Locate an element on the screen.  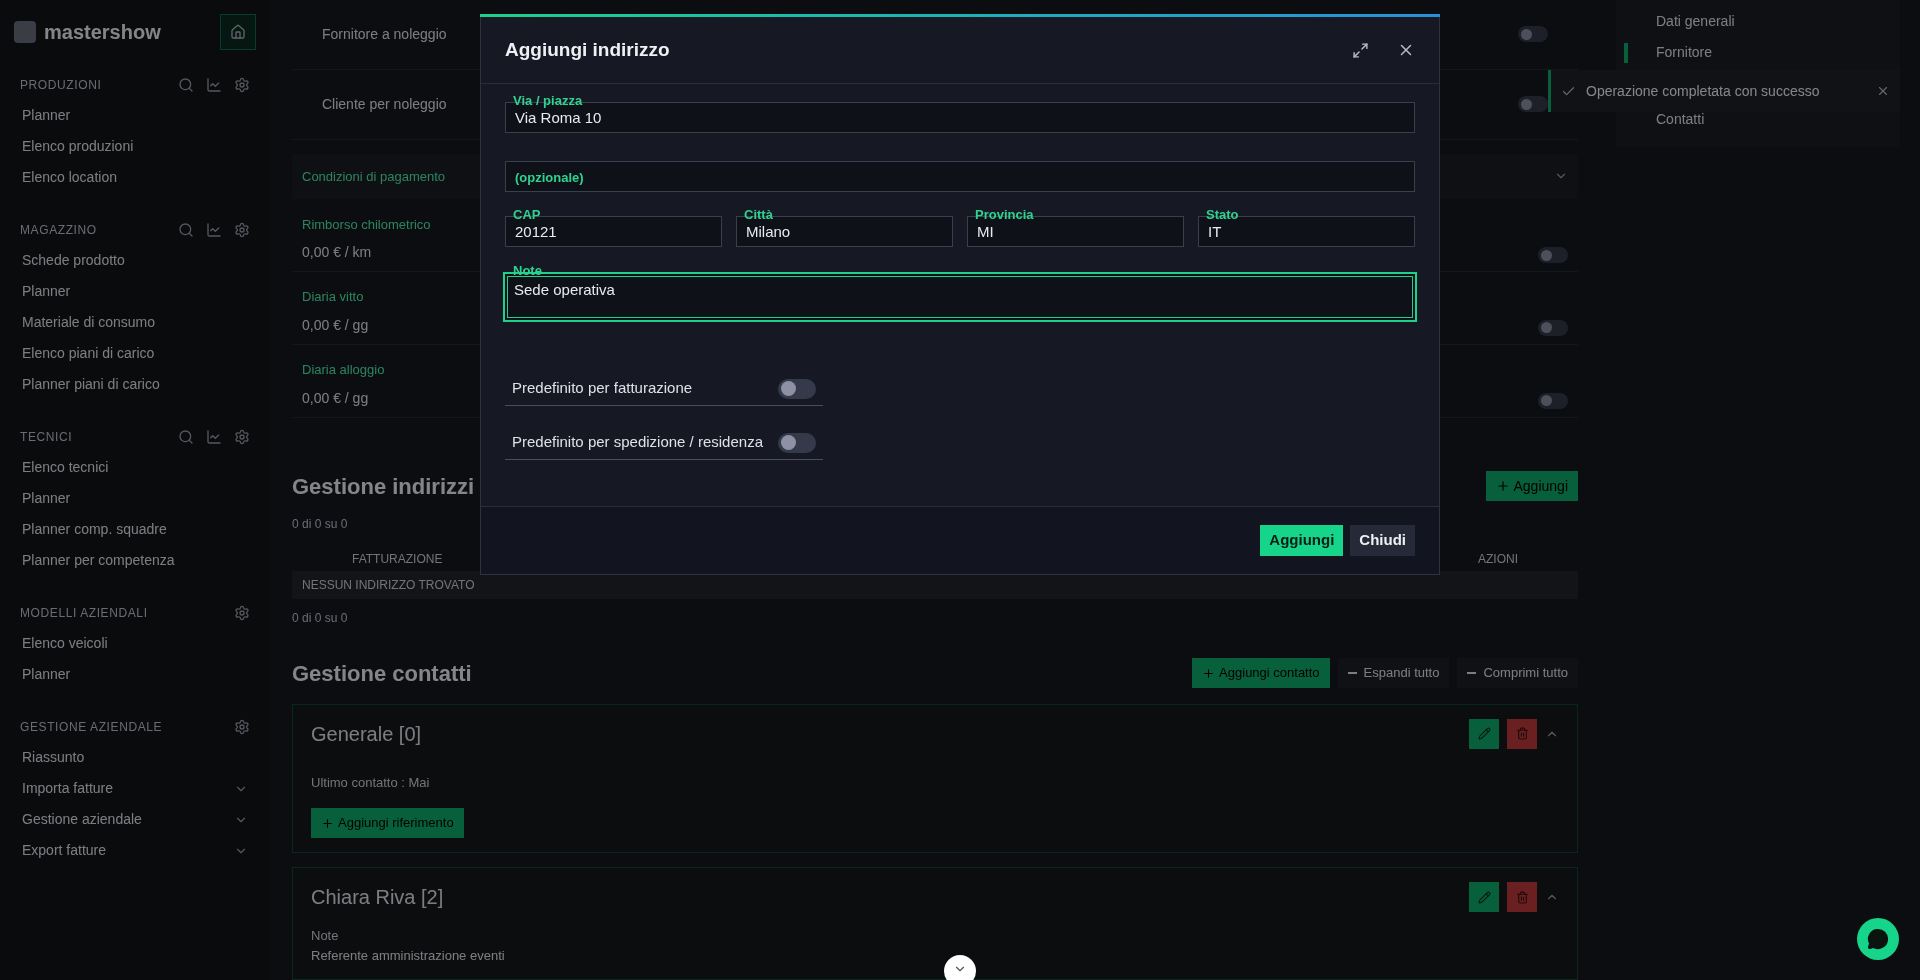
nav-item: Planner per competenza is located at coordinates (98, 560).